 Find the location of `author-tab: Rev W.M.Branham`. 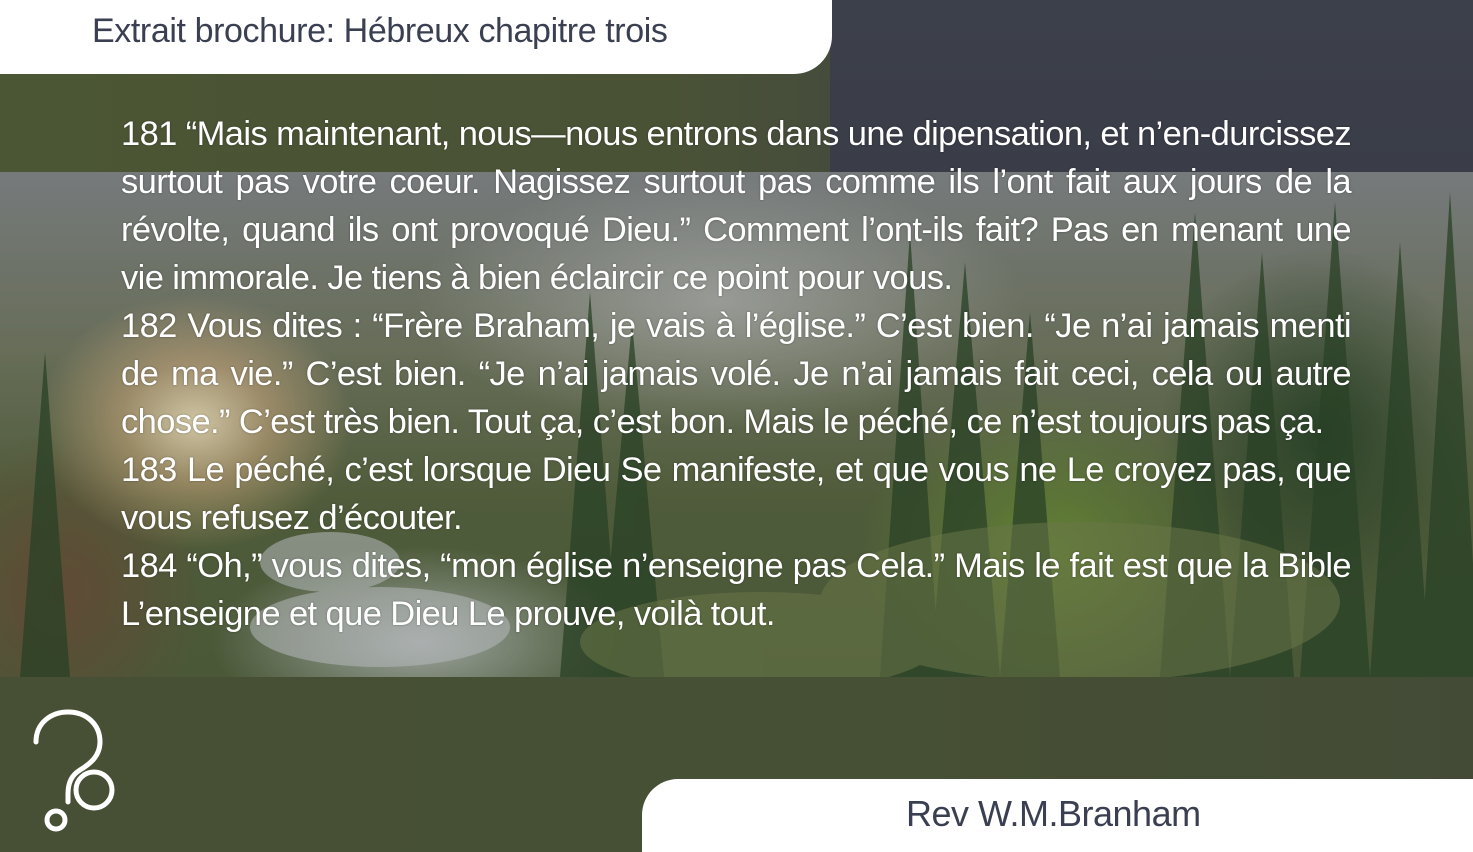

author-tab: Rev W.M.Branham is located at coordinates (1057, 815).